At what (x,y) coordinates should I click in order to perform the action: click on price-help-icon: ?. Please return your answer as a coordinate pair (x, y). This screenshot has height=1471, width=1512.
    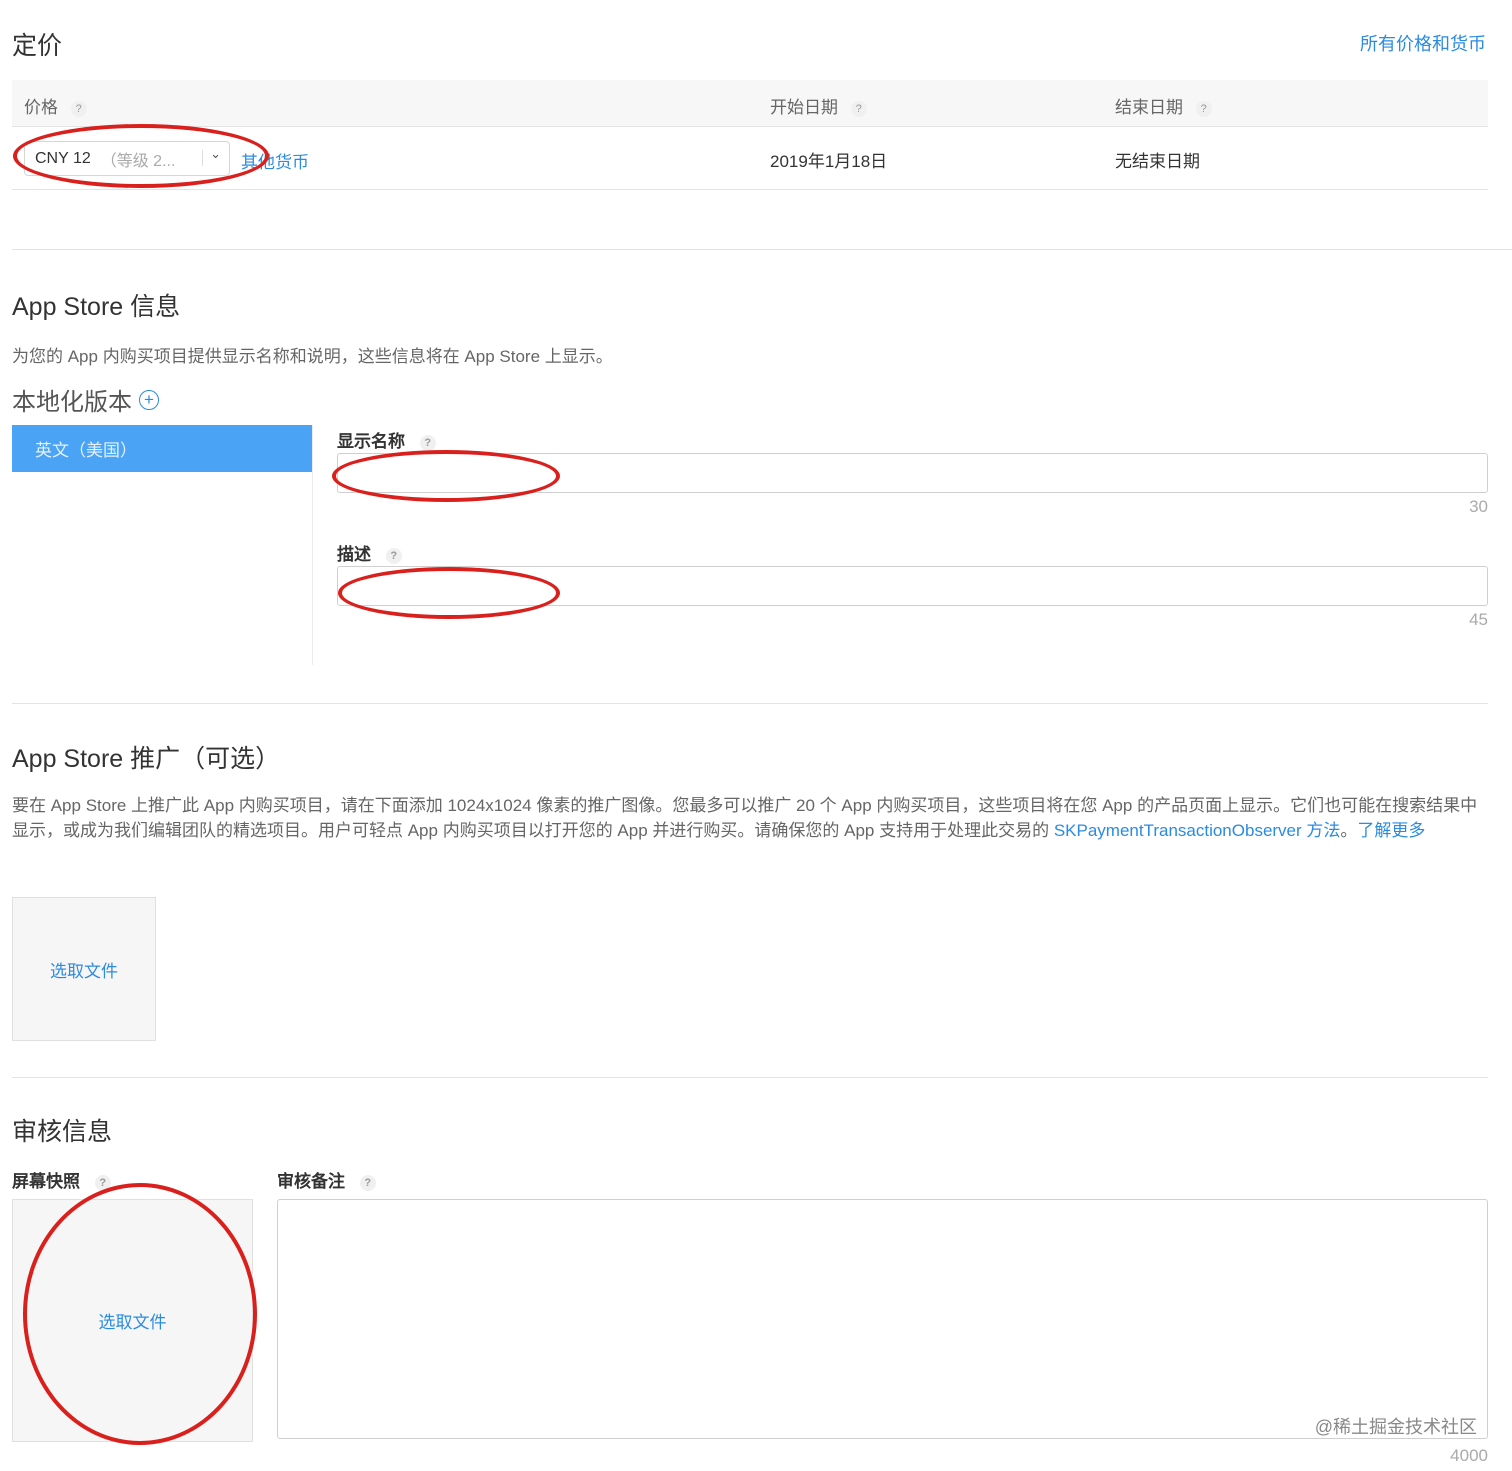
    Looking at the image, I should click on (78, 108).